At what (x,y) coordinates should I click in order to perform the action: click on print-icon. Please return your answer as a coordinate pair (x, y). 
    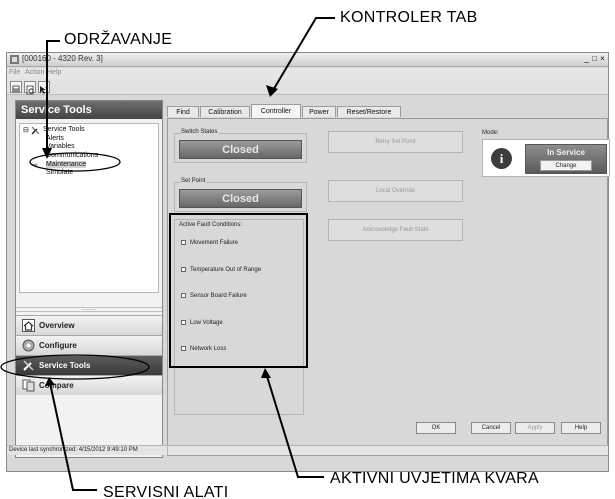
    Looking at the image, I should click on (16, 87).